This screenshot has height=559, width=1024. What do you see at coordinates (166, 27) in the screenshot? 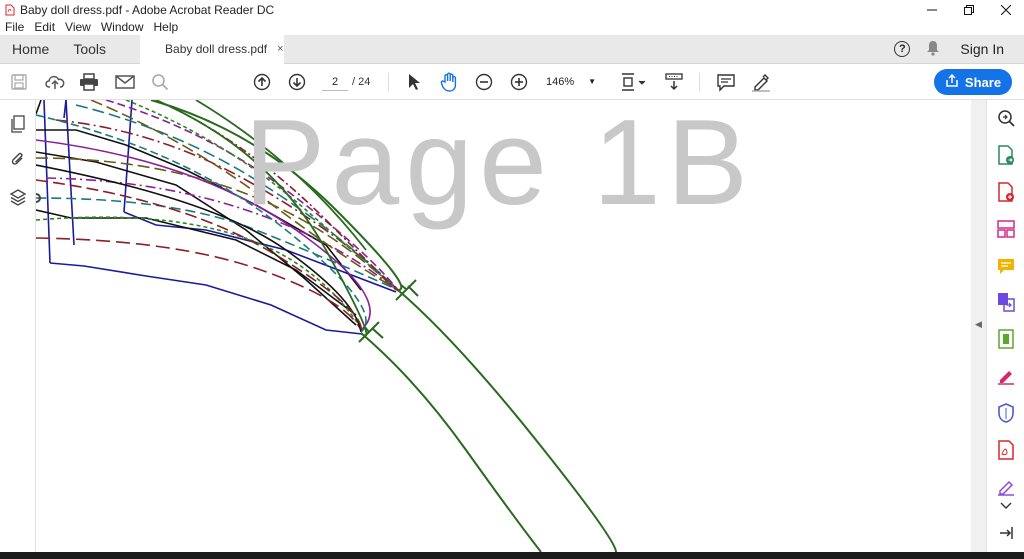
I see `menu-help: Help` at bounding box center [166, 27].